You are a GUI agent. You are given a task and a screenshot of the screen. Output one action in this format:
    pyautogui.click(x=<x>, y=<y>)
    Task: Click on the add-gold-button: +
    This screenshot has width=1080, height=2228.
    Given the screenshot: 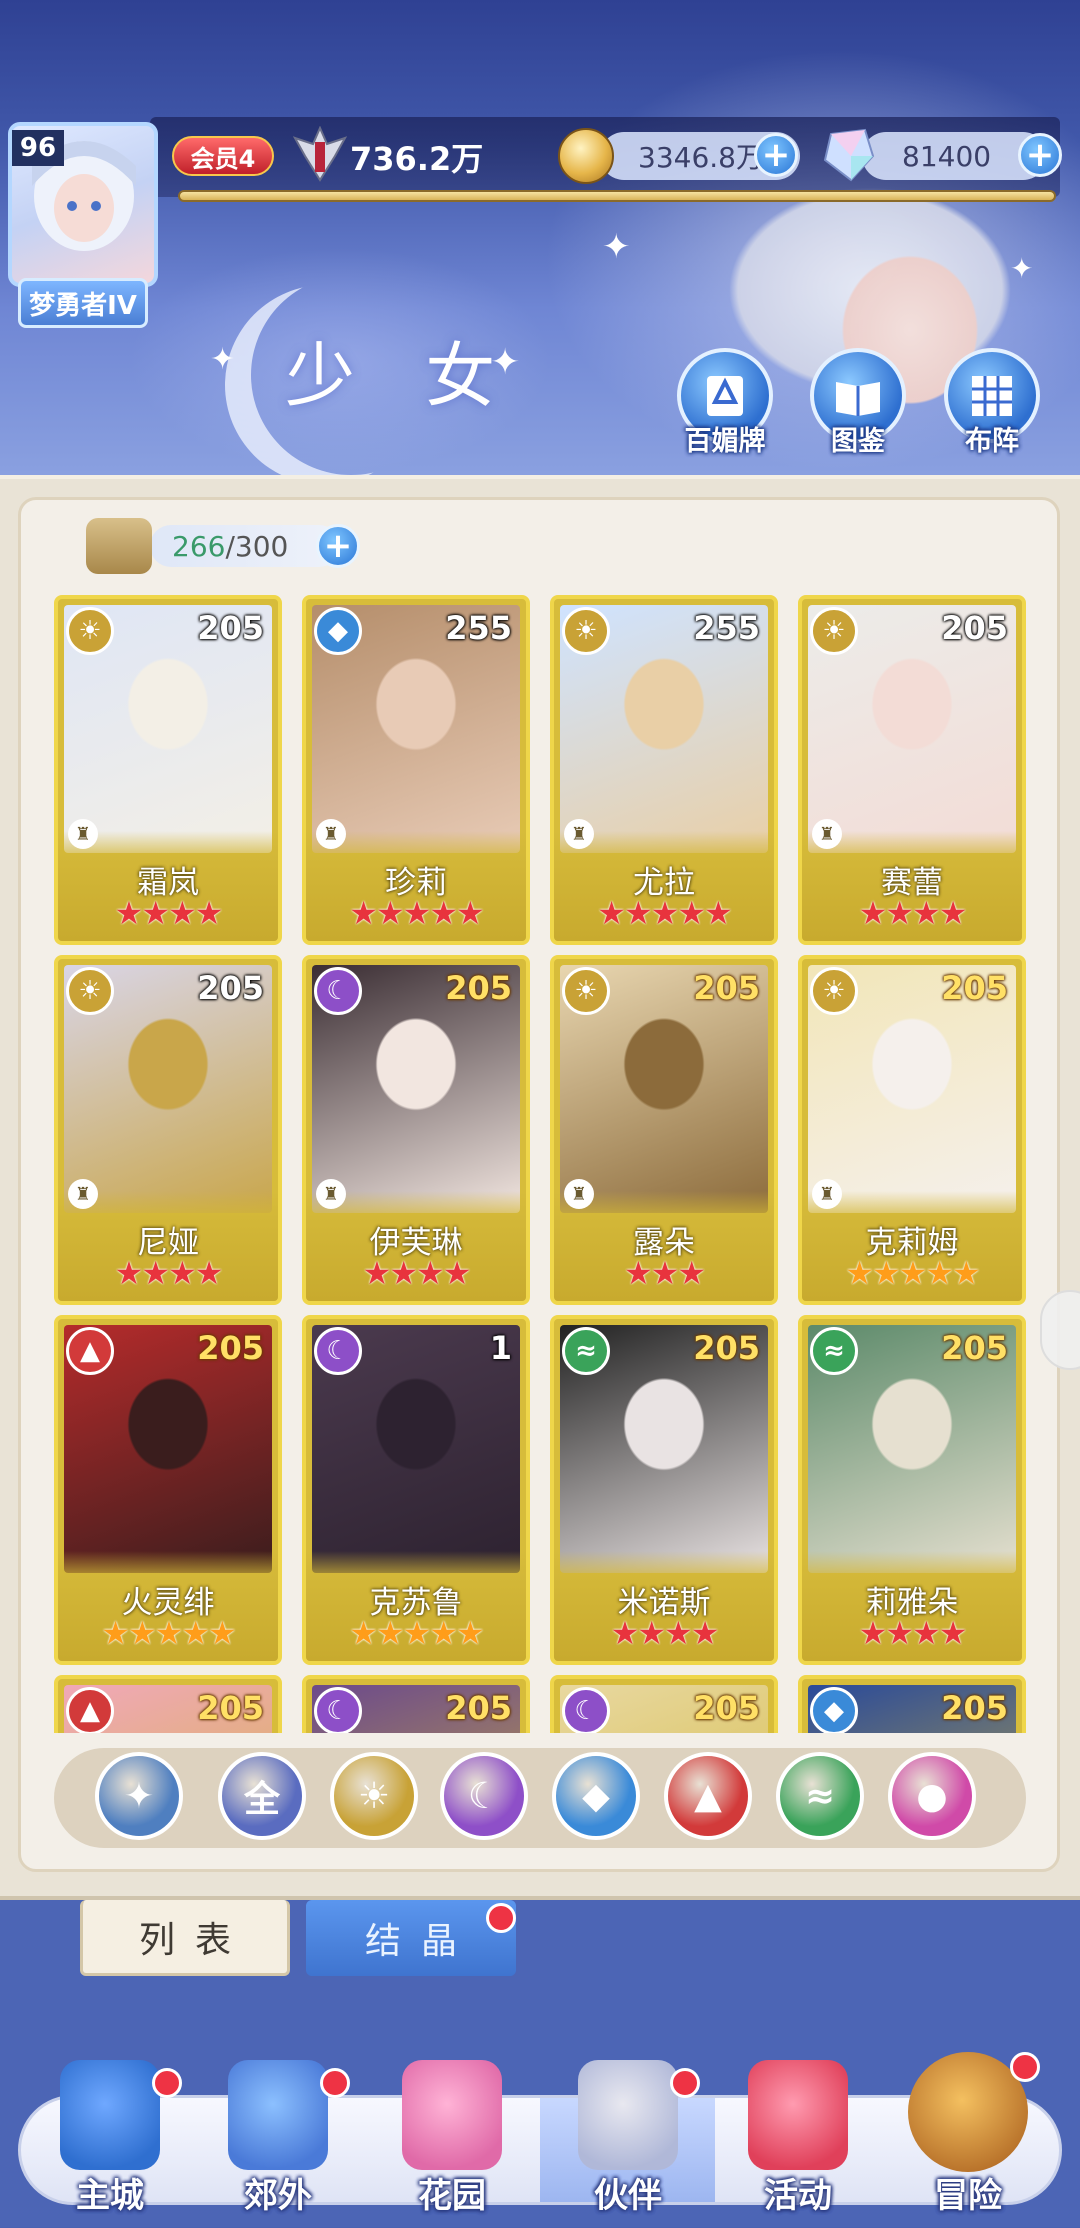 What is the action you would take?
    pyautogui.click(x=776, y=155)
    